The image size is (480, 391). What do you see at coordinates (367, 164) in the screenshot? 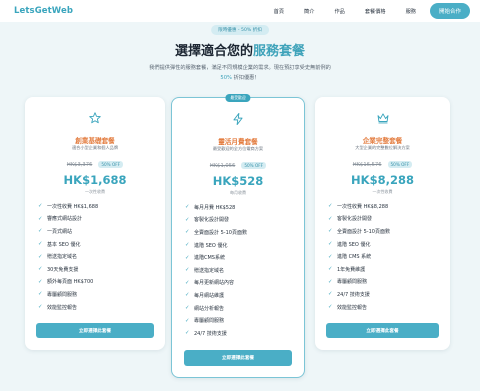
I see `original-price: HK$16,576` at bounding box center [367, 164].